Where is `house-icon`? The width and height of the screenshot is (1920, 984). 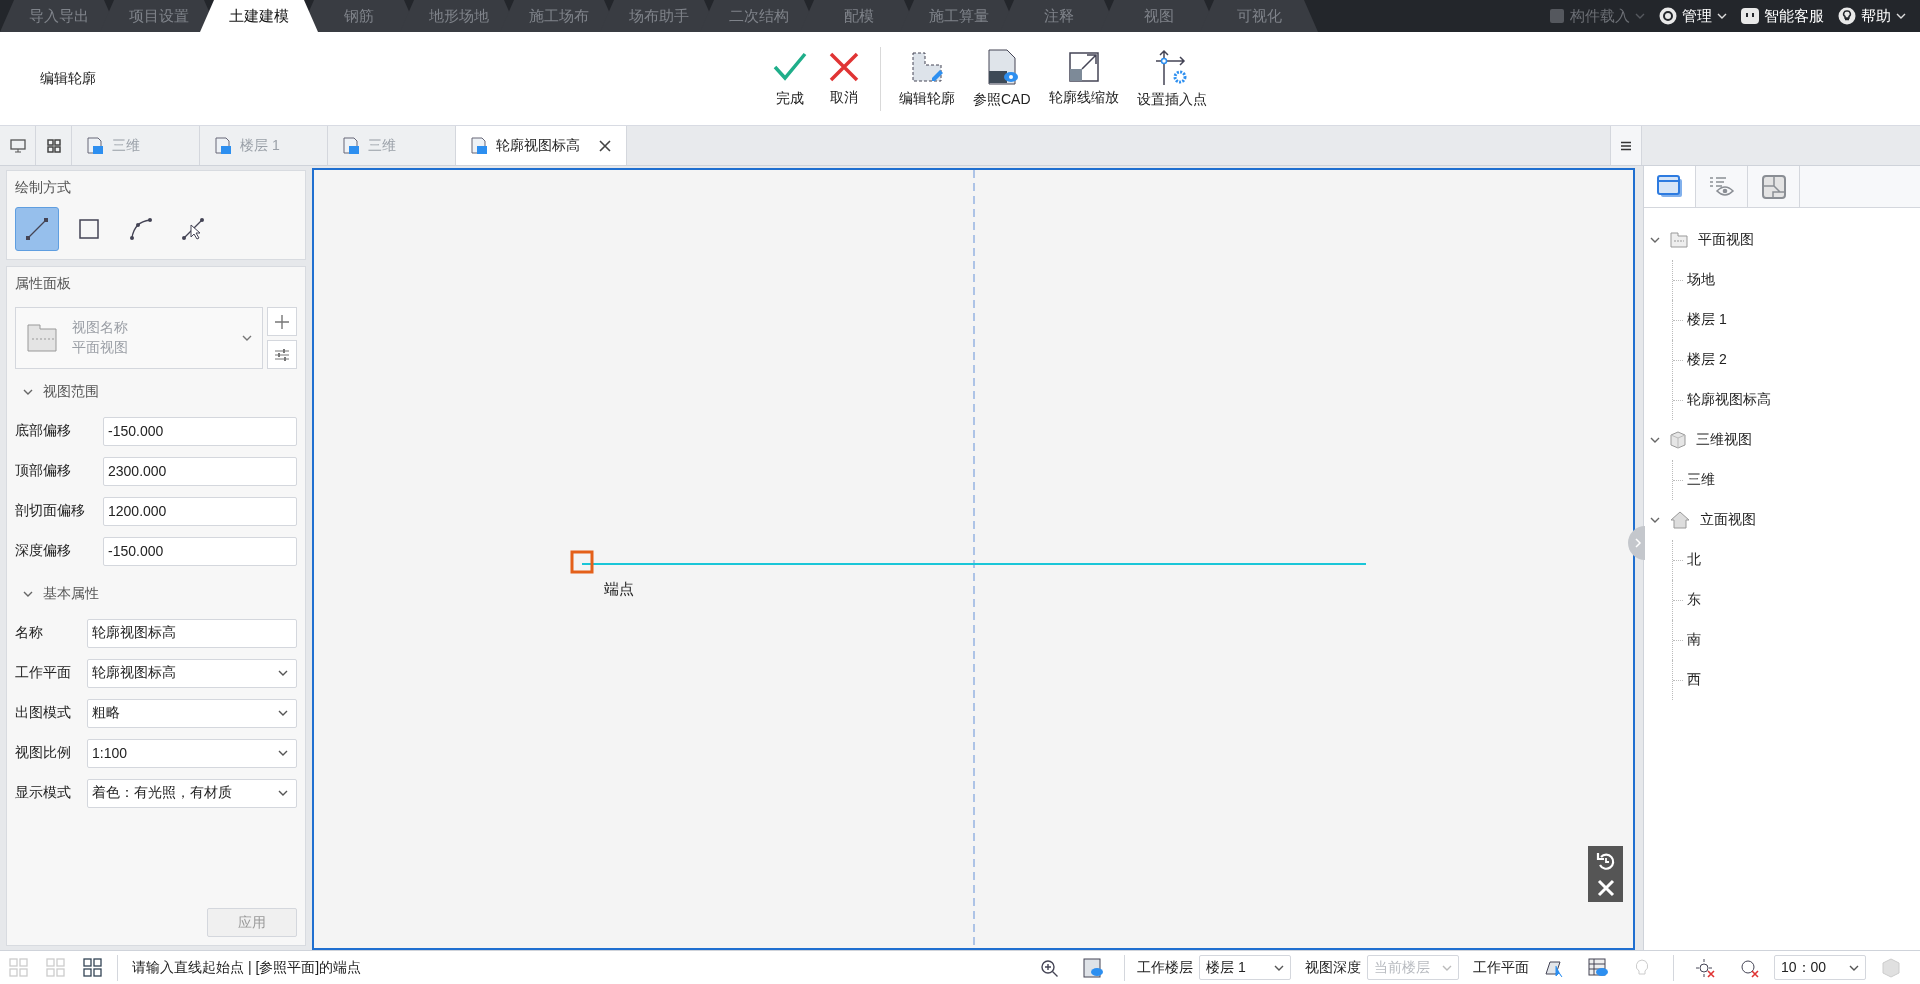
house-icon is located at coordinates (1680, 520).